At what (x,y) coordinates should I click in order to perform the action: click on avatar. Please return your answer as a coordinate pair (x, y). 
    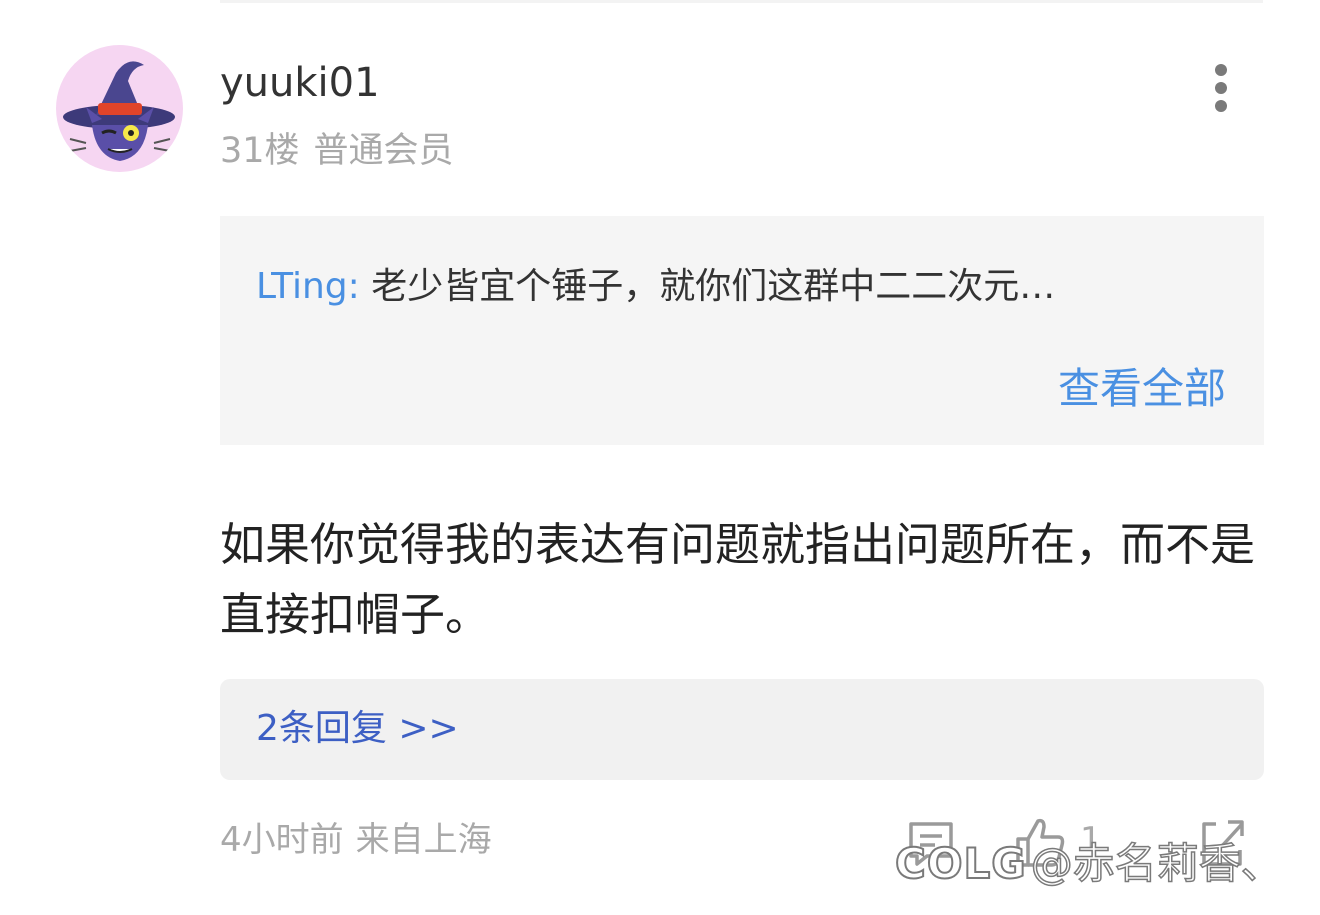
    Looking at the image, I should click on (119, 108).